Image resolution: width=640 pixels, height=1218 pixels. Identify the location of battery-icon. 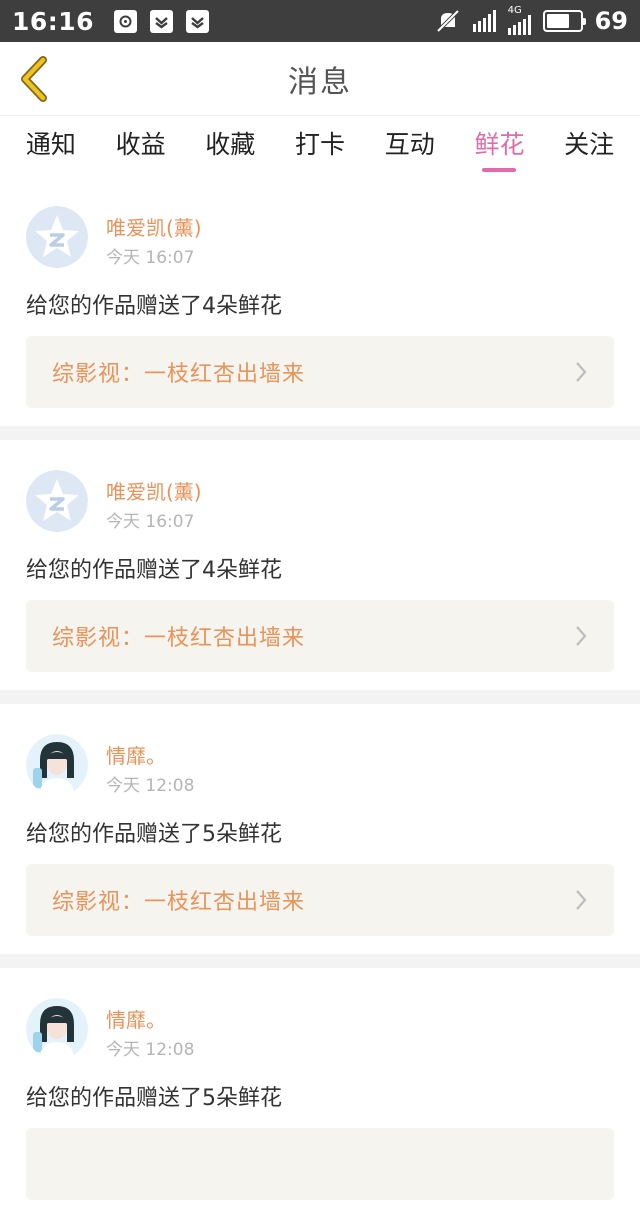
(564, 21).